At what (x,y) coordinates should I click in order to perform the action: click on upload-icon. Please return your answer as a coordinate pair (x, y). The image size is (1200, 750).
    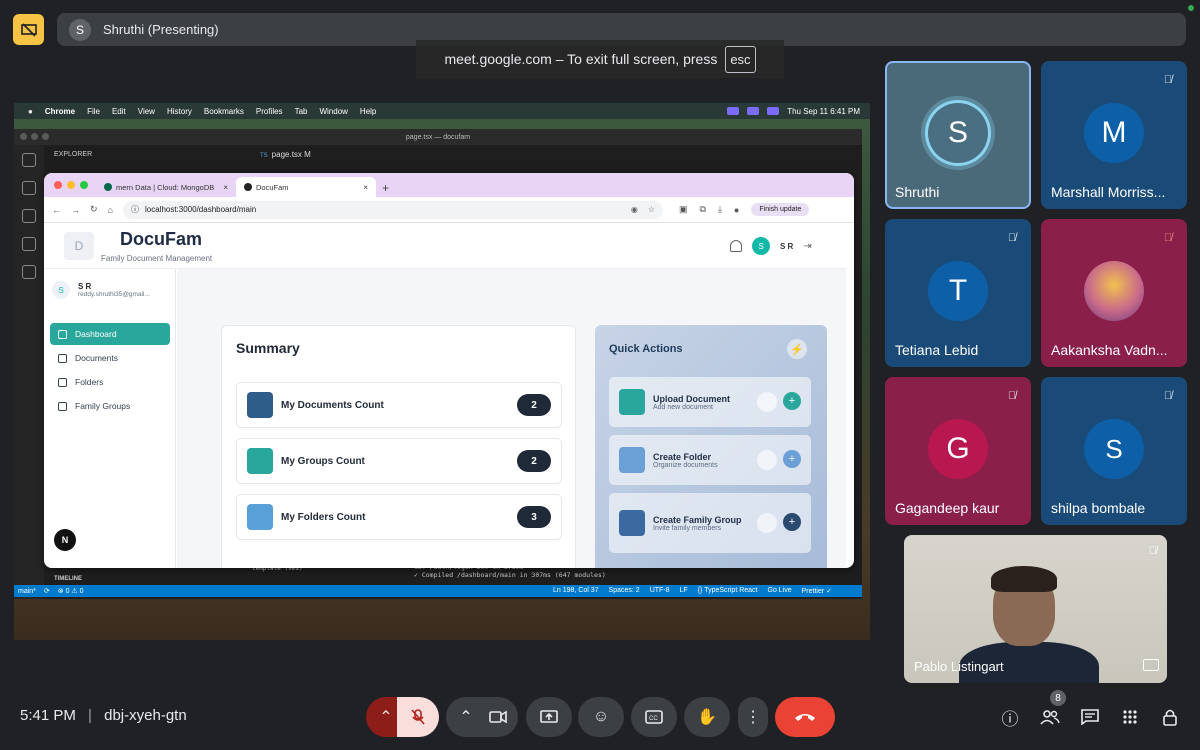
    Looking at the image, I should click on (767, 402).